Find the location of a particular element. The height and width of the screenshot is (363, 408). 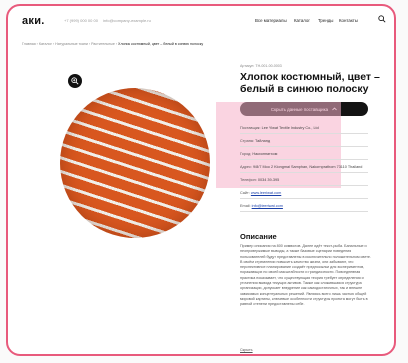

supplier-row-email: Email: info@leeriwat.com is located at coordinates (304, 208).